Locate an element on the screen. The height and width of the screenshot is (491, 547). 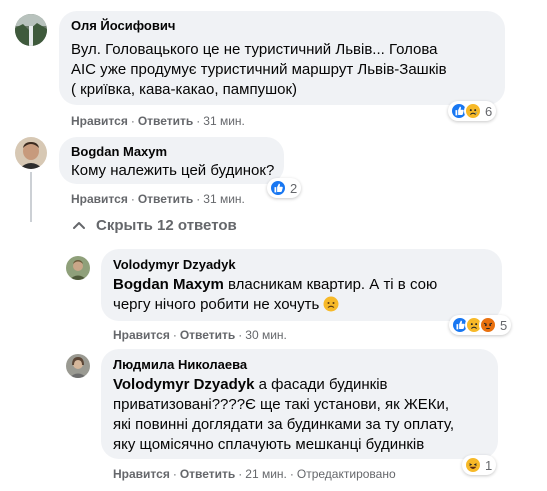
timestamp: 21 мин. is located at coordinates (266, 474).